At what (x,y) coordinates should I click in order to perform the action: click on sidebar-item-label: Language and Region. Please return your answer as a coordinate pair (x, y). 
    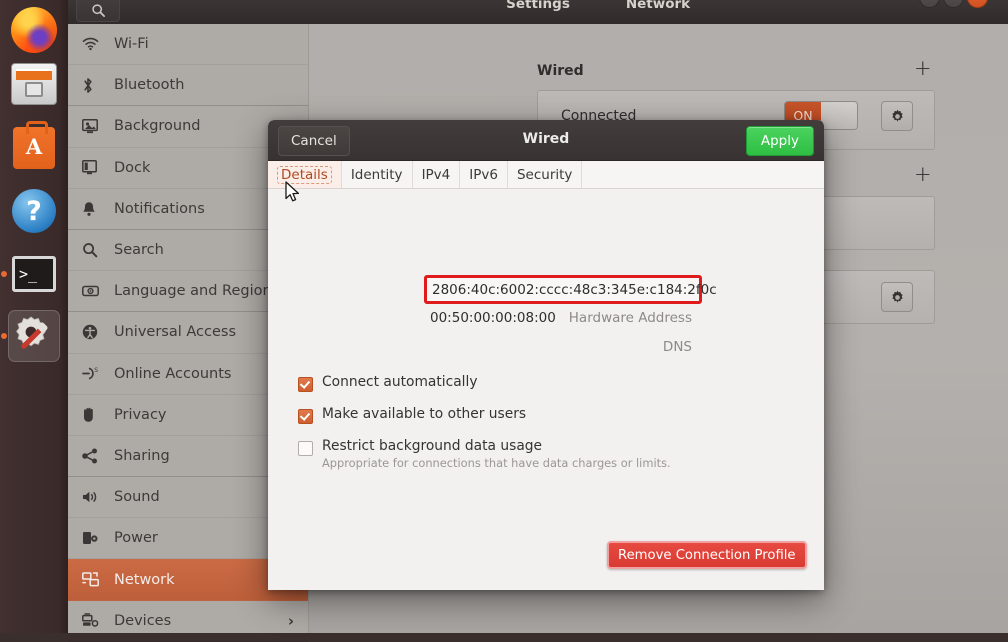
    Looking at the image, I should click on (193, 291).